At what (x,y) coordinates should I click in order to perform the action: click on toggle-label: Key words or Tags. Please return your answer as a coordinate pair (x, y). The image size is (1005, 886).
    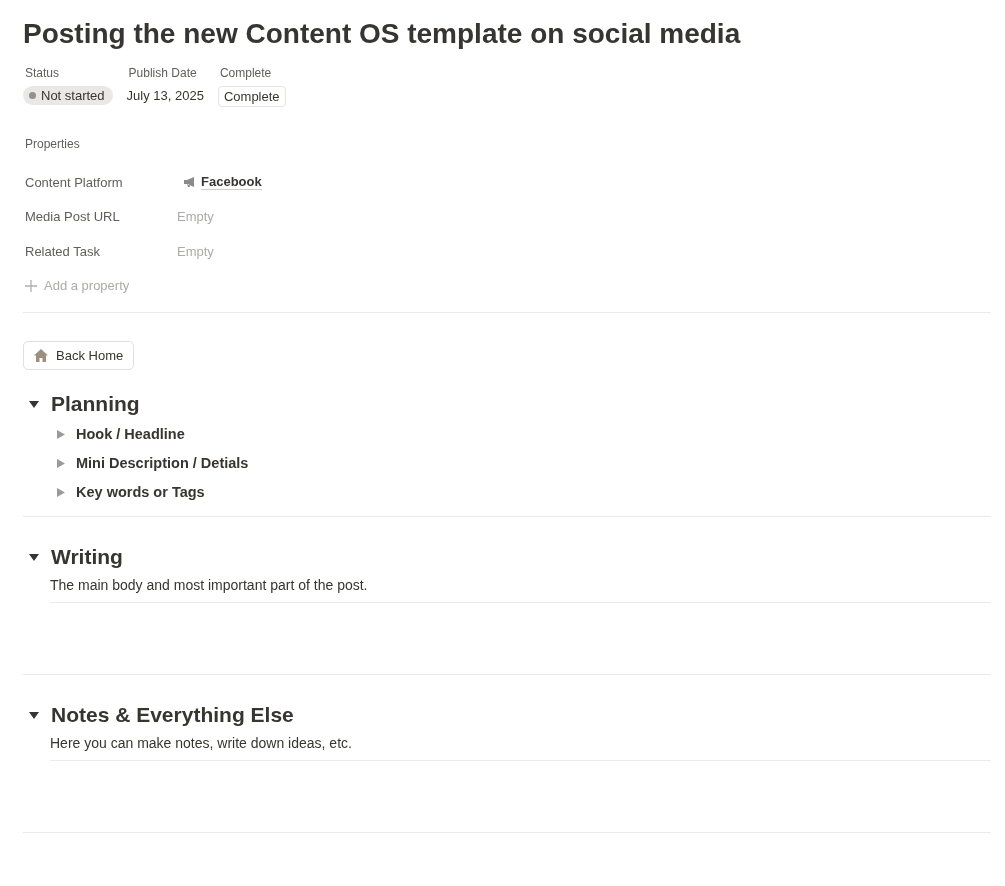
    Looking at the image, I should click on (140, 492).